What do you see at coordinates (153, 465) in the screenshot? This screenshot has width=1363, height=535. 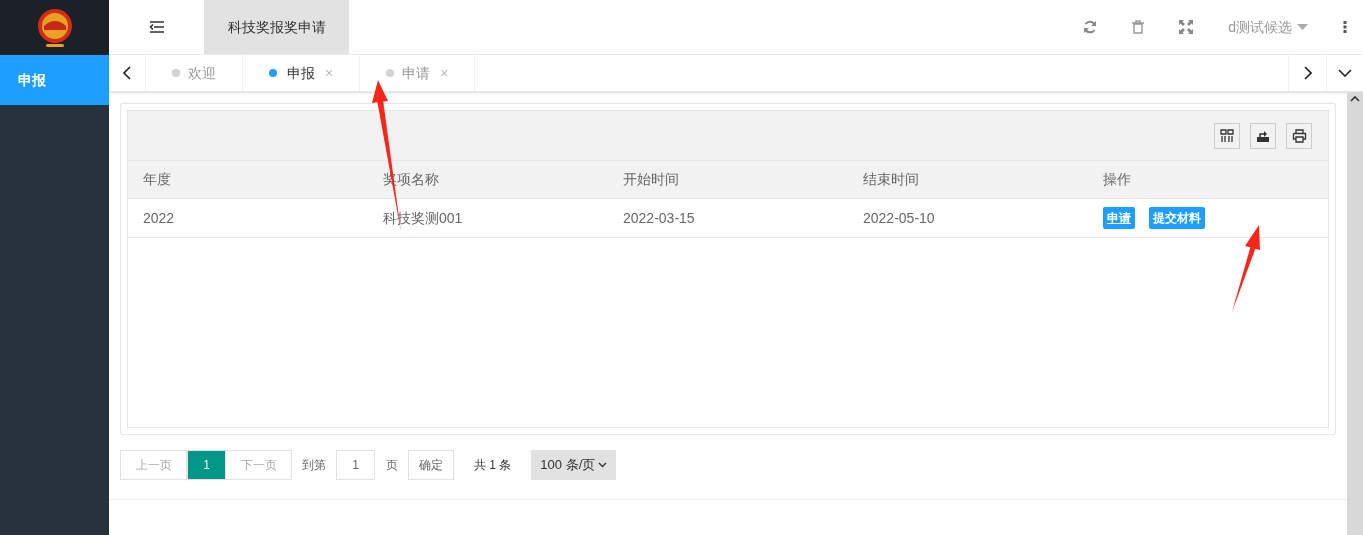 I see `previous-page-button: 上一页` at bounding box center [153, 465].